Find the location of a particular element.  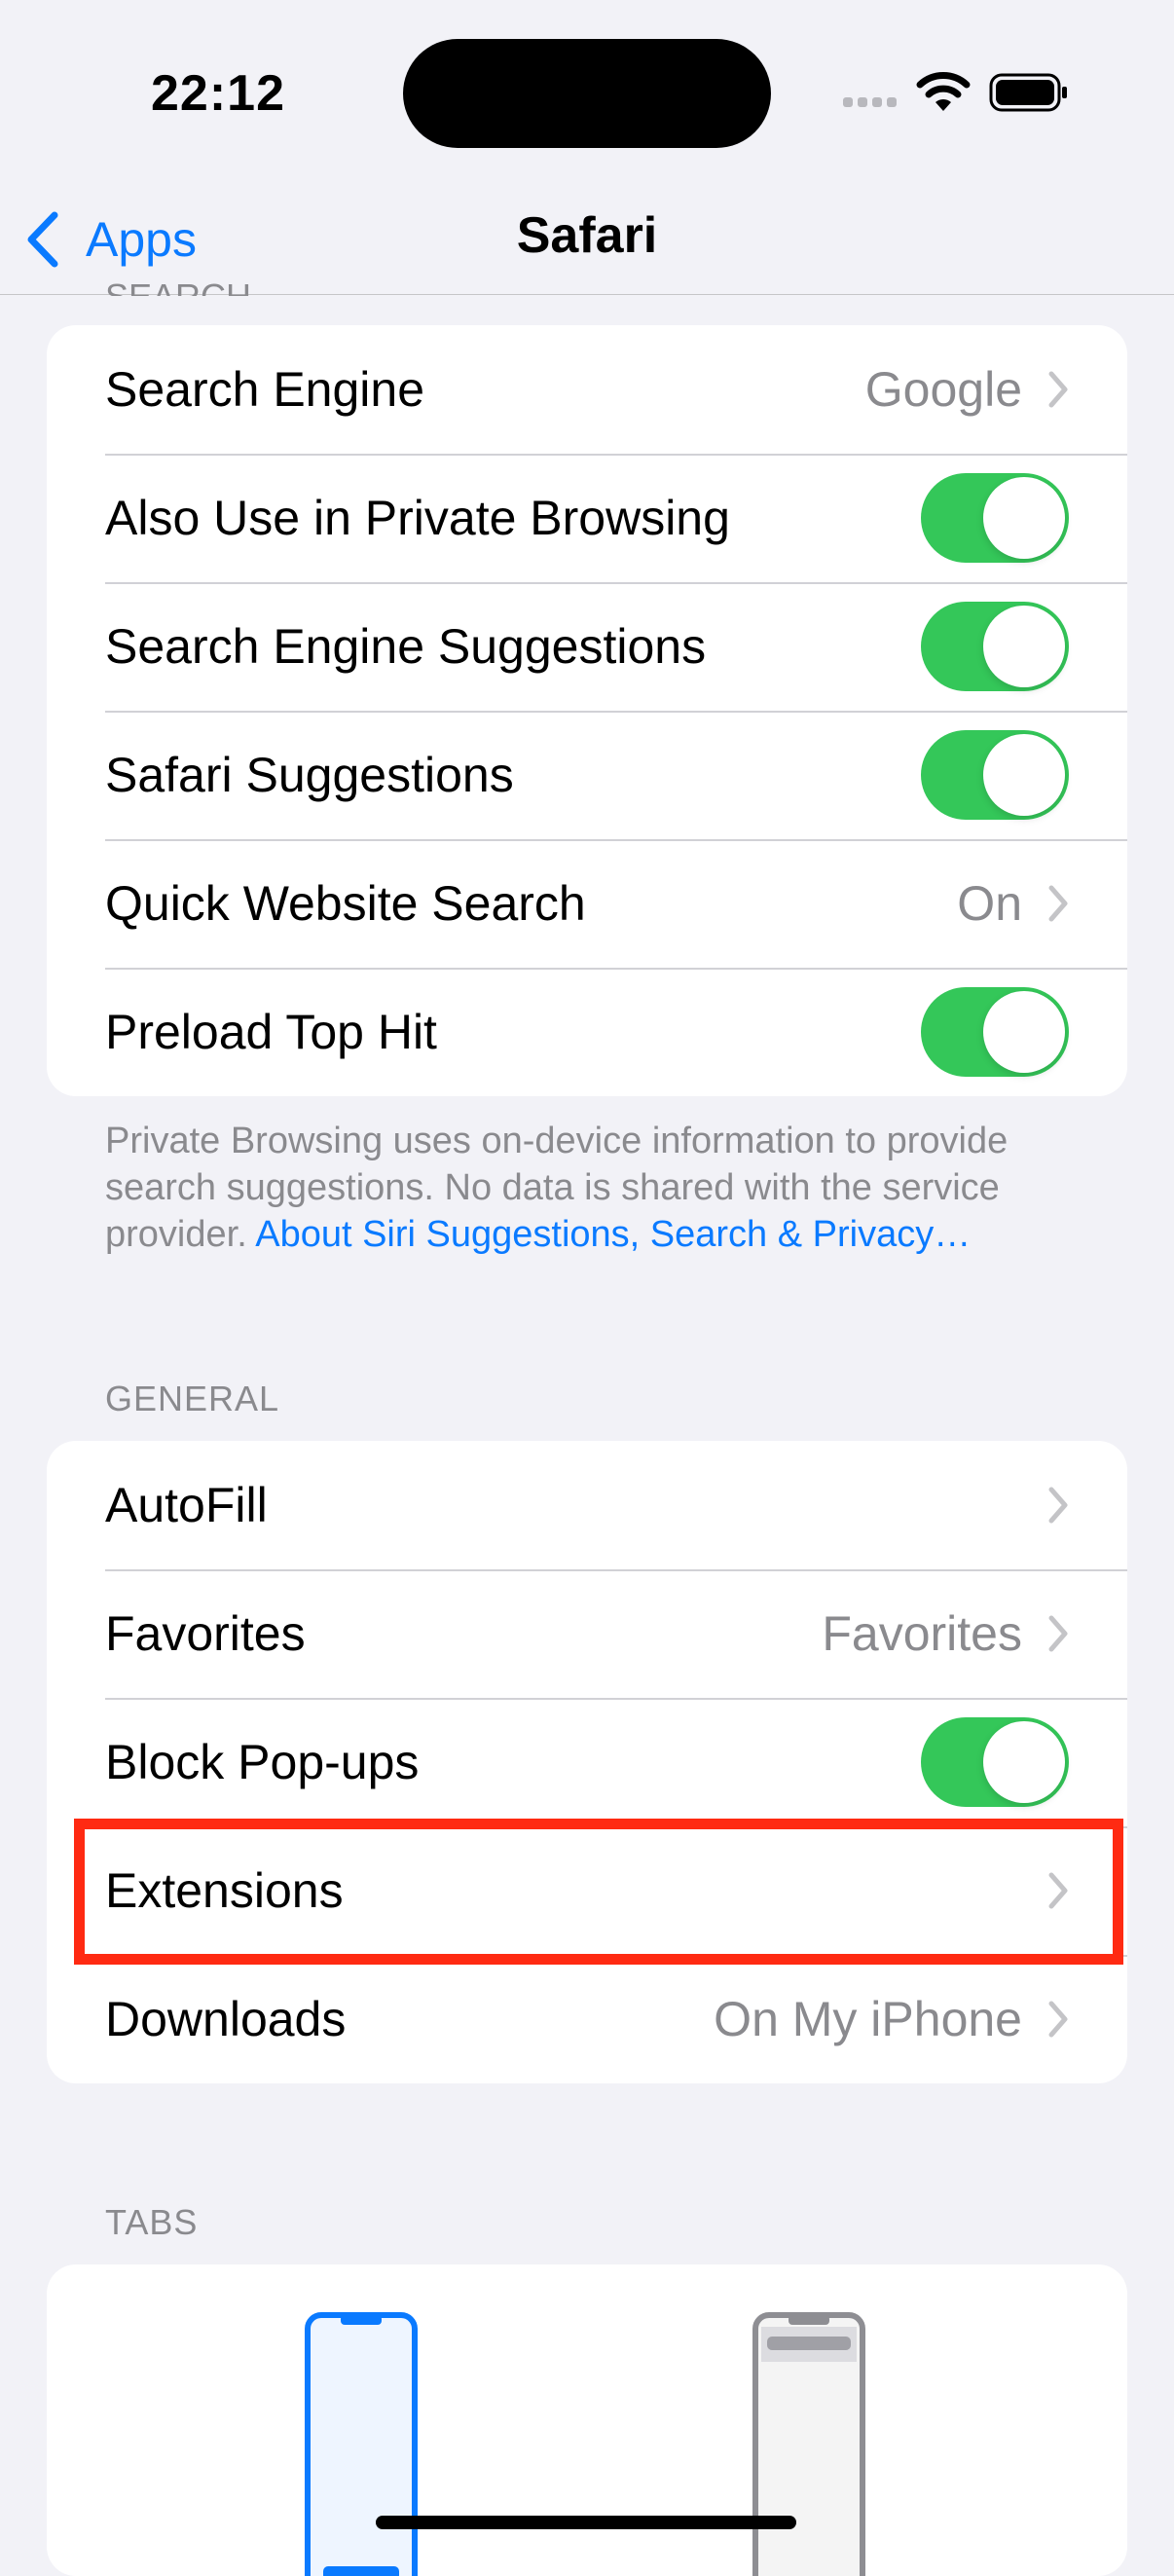

safari-suggestions-toggle is located at coordinates (995, 775).